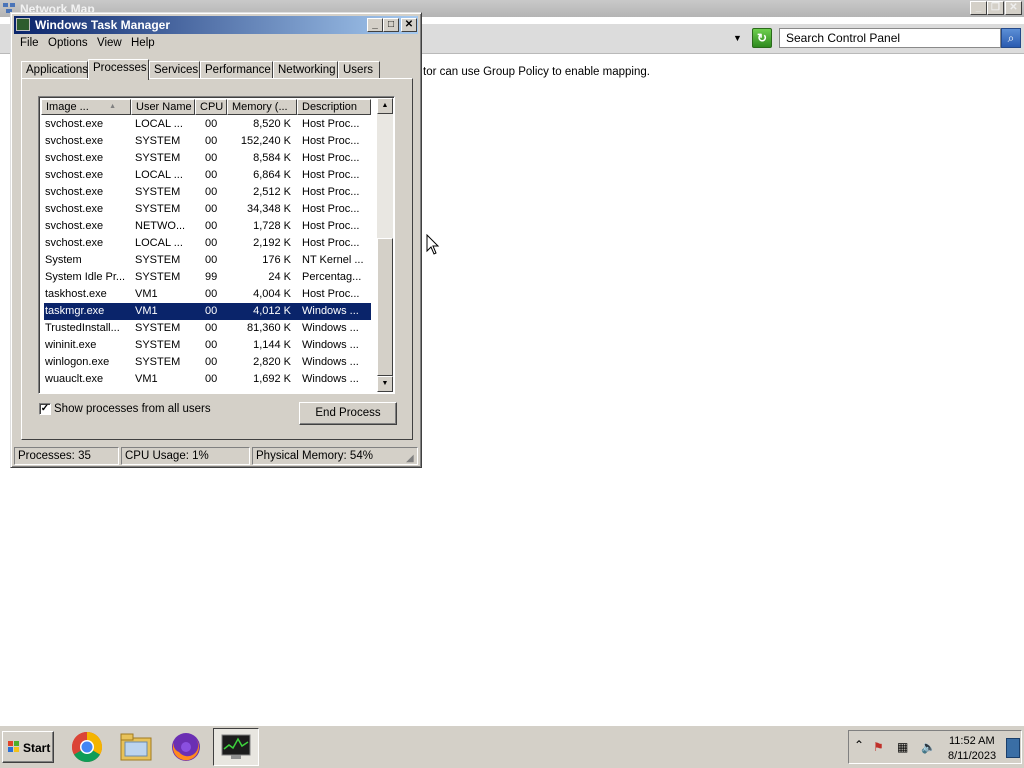  What do you see at coordinates (1011, 38) in the screenshot?
I see `search-icon: ⌕` at bounding box center [1011, 38].